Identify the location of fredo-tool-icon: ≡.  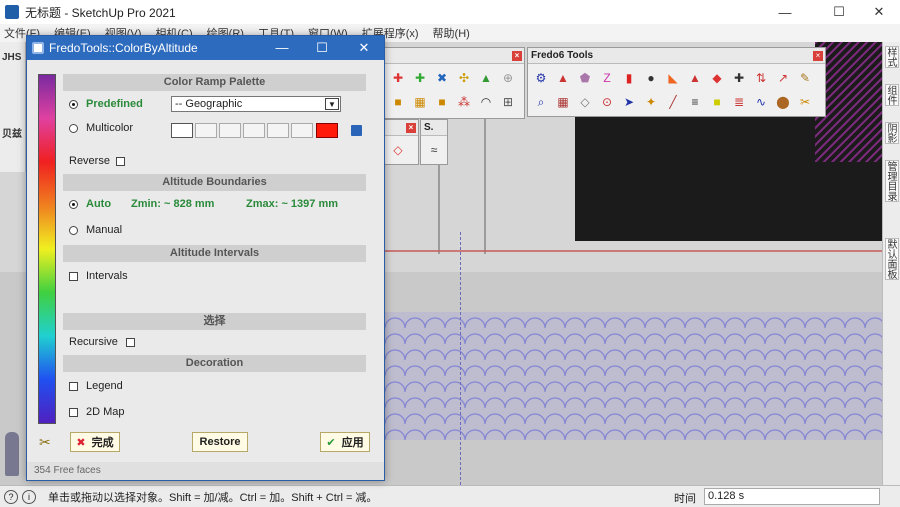
(695, 102).